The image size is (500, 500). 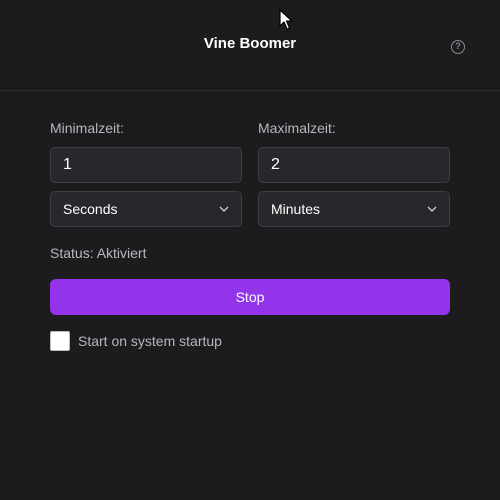 I want to click on max-time-label: Maximalzeit:, so click(x=297, y=128).